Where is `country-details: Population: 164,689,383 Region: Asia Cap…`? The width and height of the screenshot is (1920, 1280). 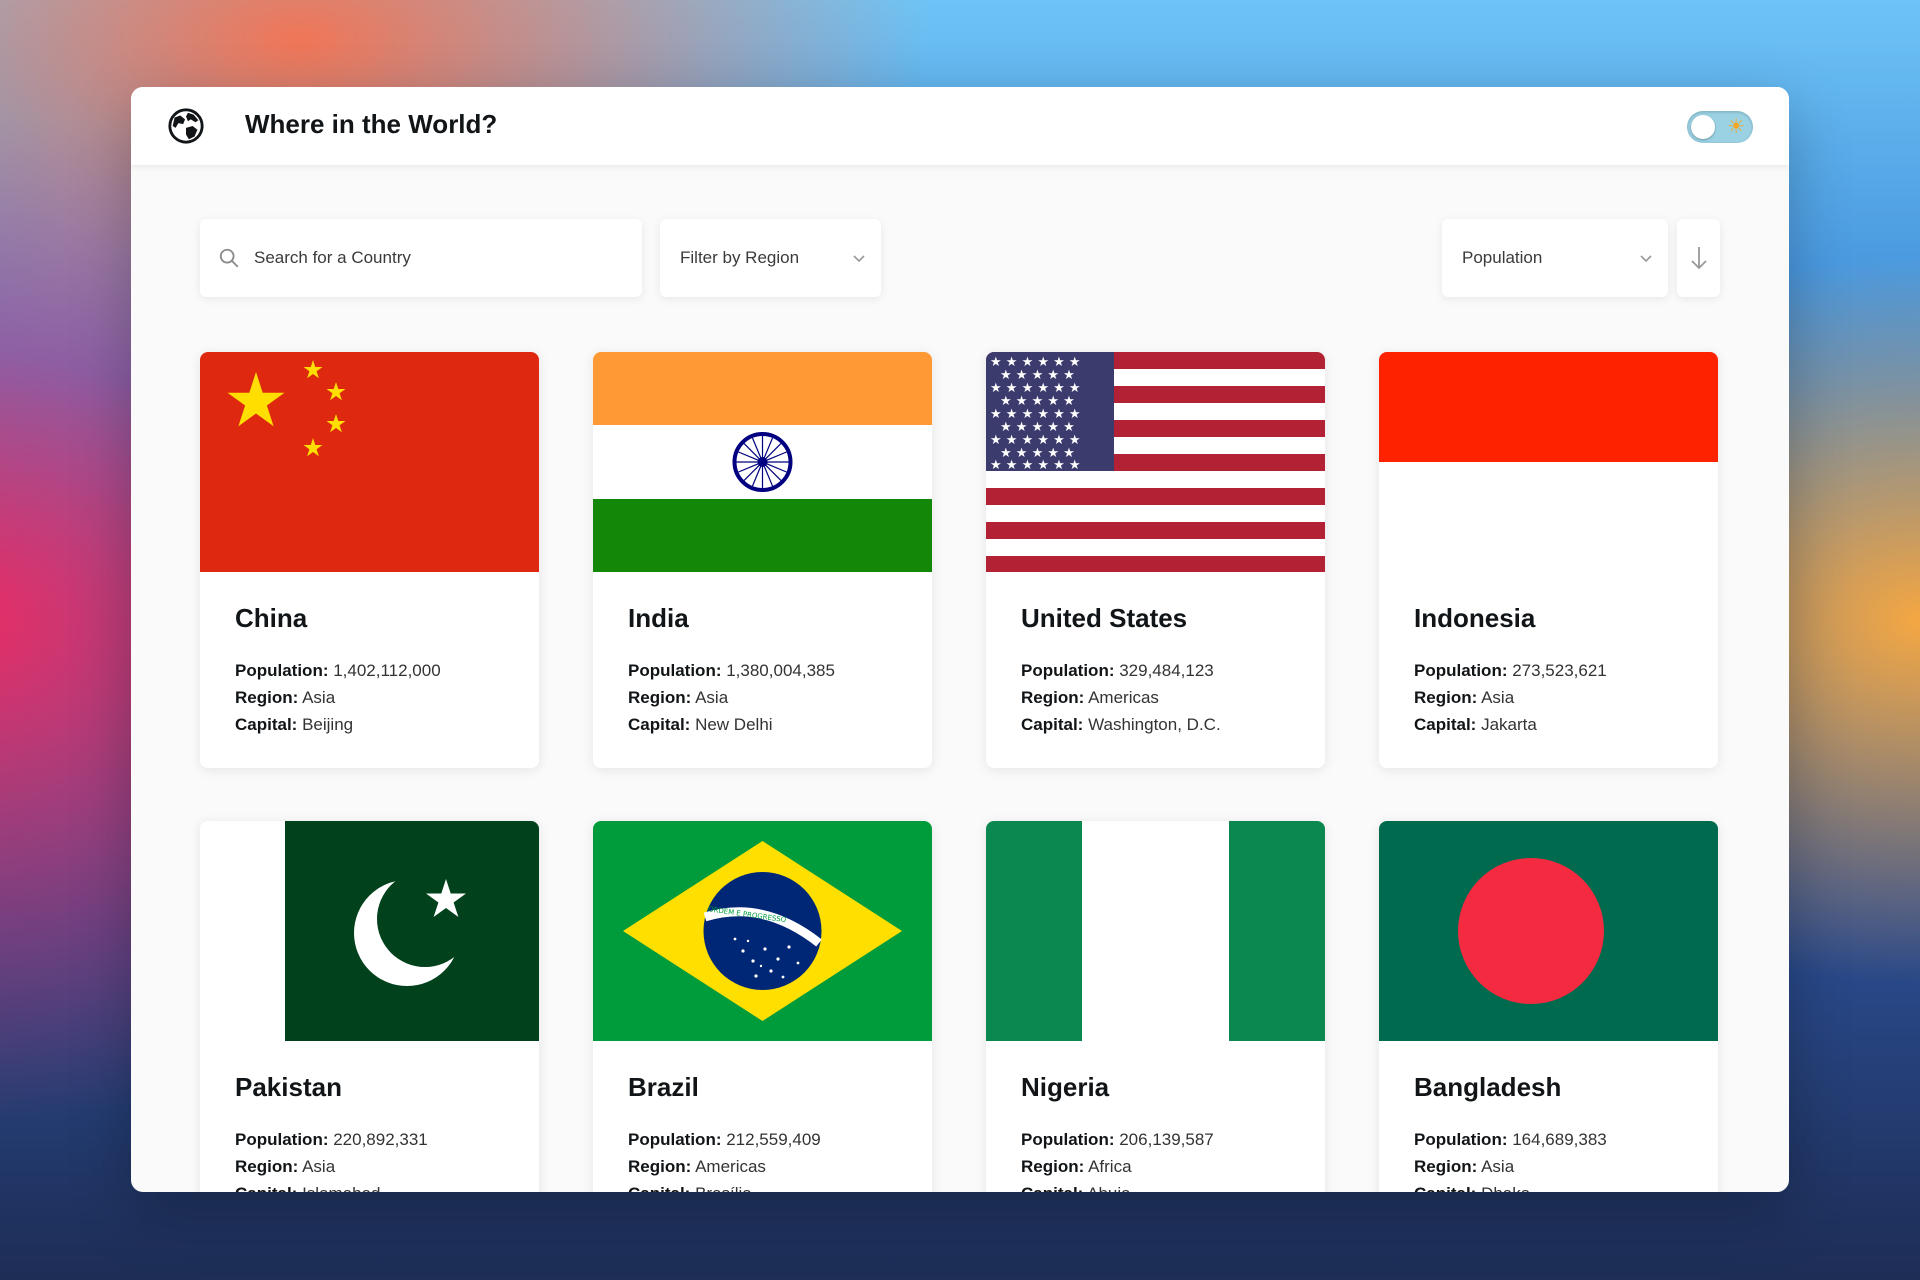
country-details: Population: 164,689,383 Region: Asia Cap… is located at coordinates (1510, 1159).